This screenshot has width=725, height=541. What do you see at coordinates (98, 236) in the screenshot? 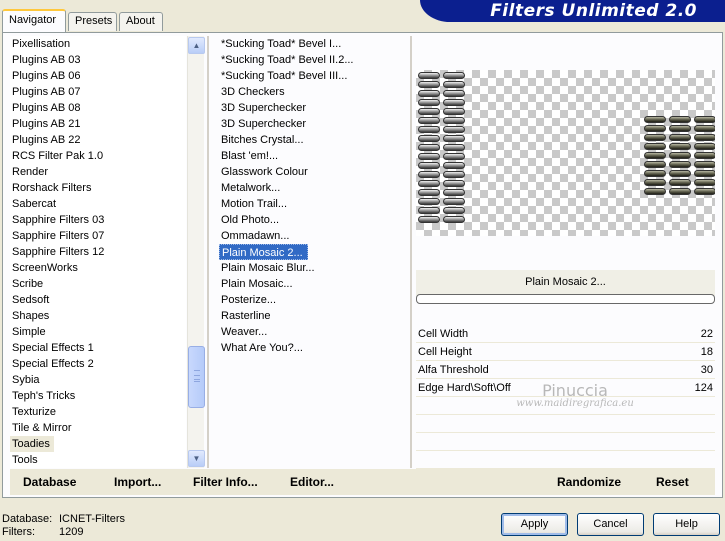
I see `category-item: Sapphire Filters 07` at bounding box center [98, 236].